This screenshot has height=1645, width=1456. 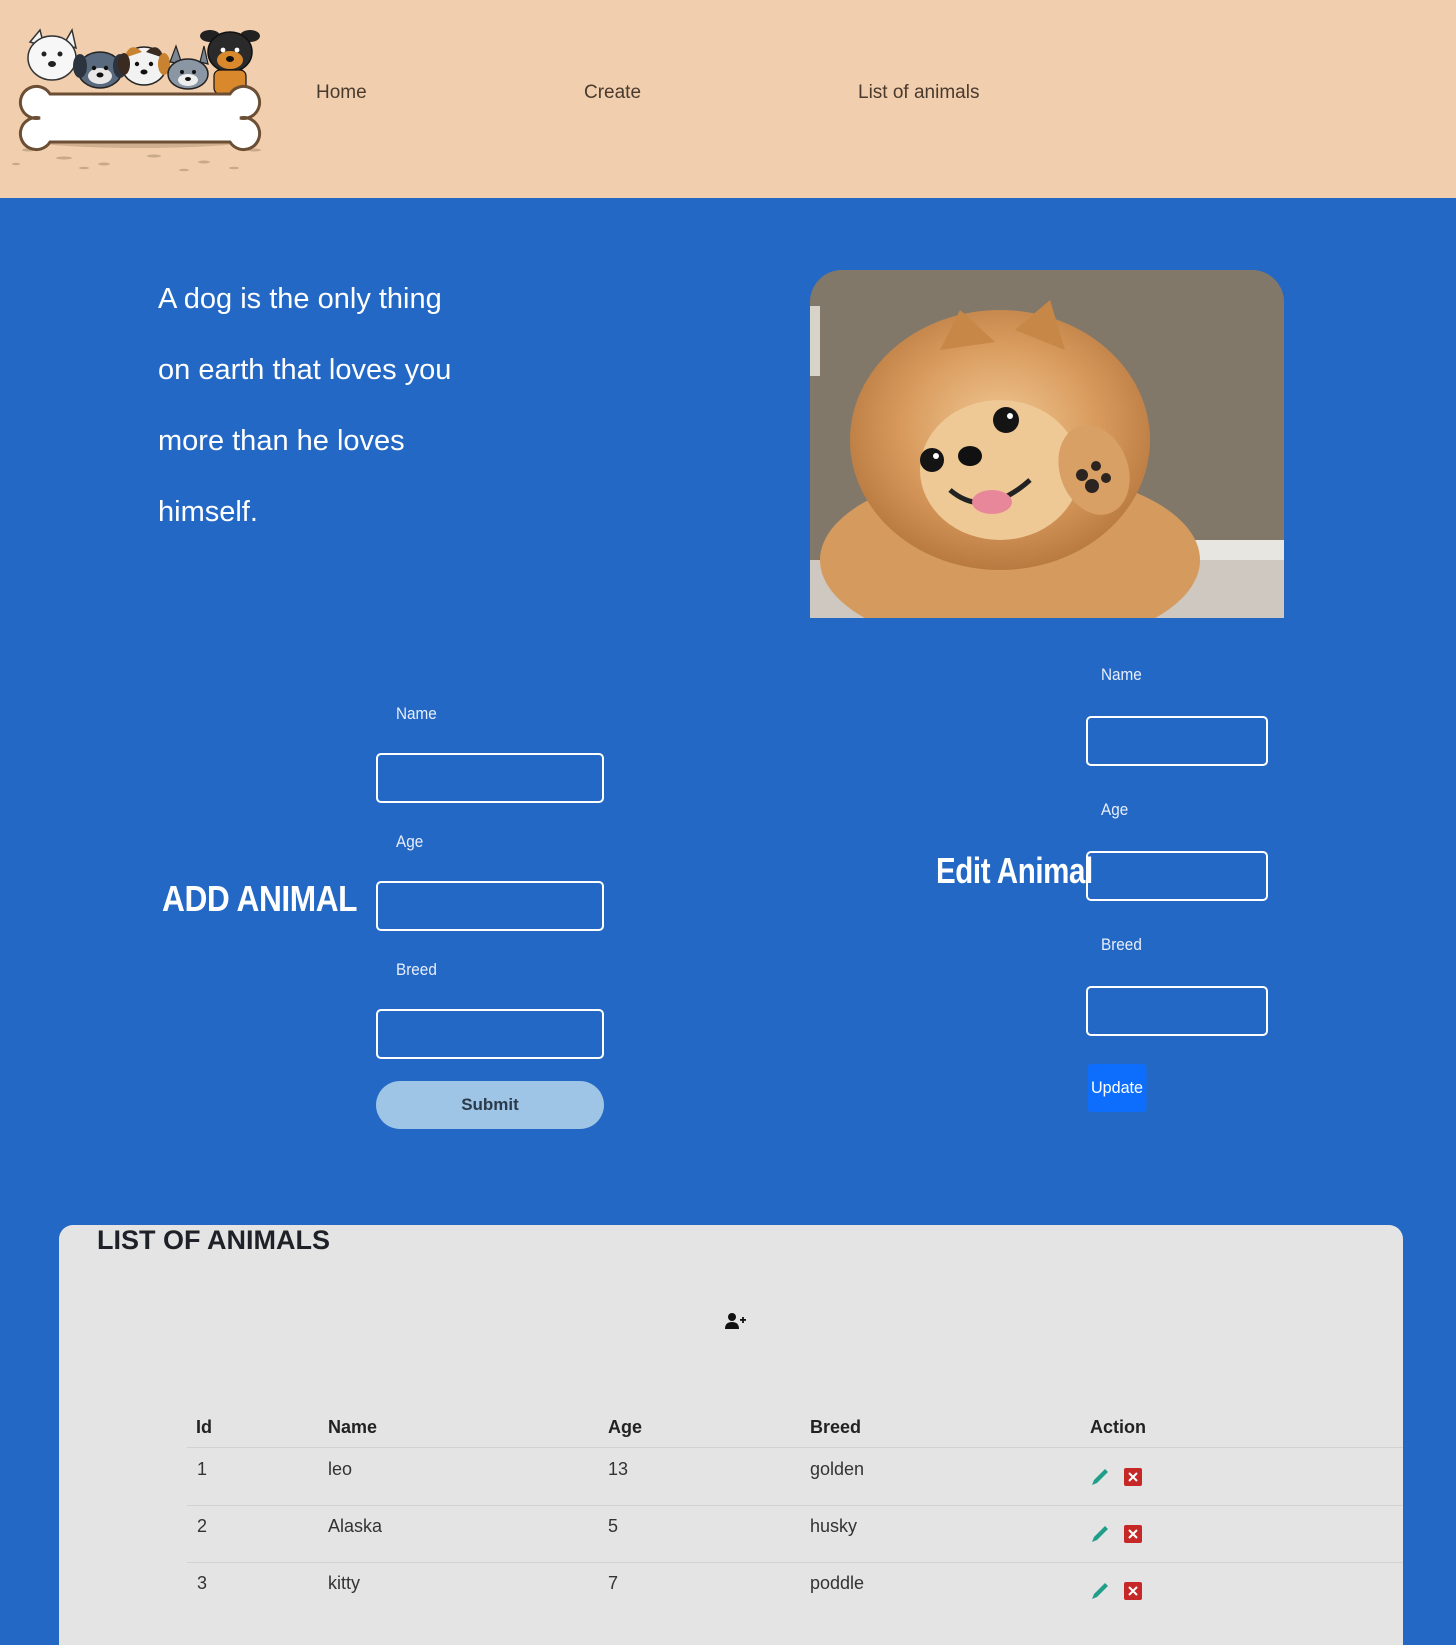 What do you see at coordinates (416, 969) in the screenshot?
I see `add-breed-label: Breed` at bounding box center [416, 969].